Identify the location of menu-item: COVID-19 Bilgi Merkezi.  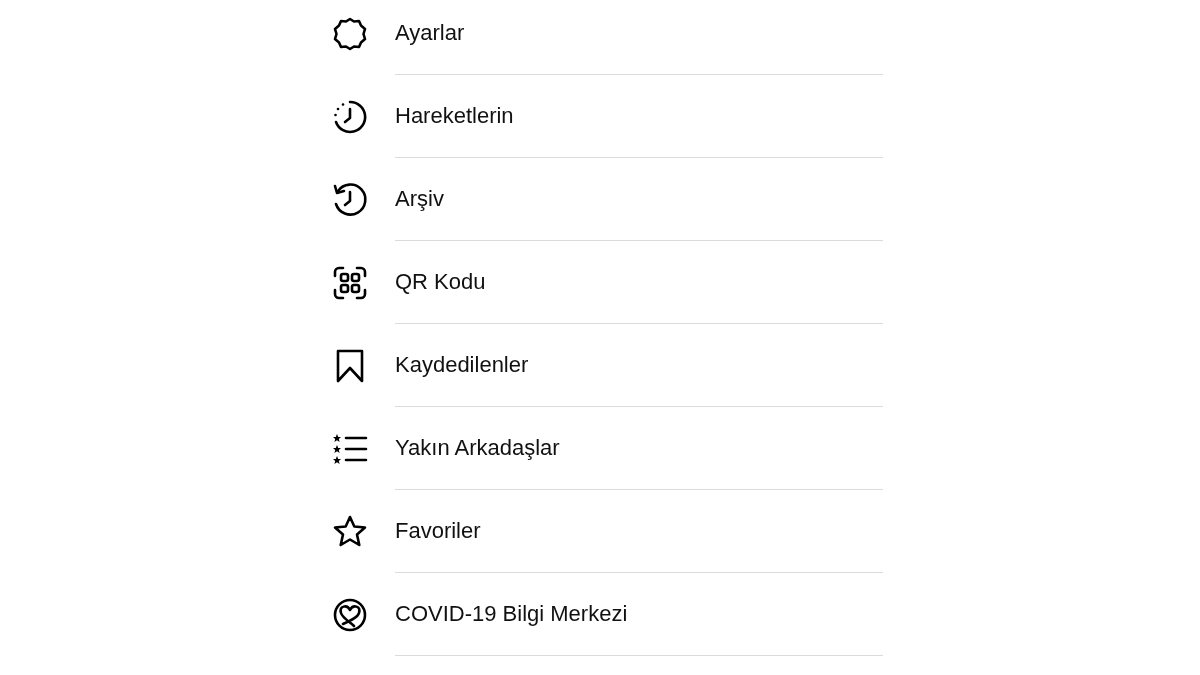
(607, 614).